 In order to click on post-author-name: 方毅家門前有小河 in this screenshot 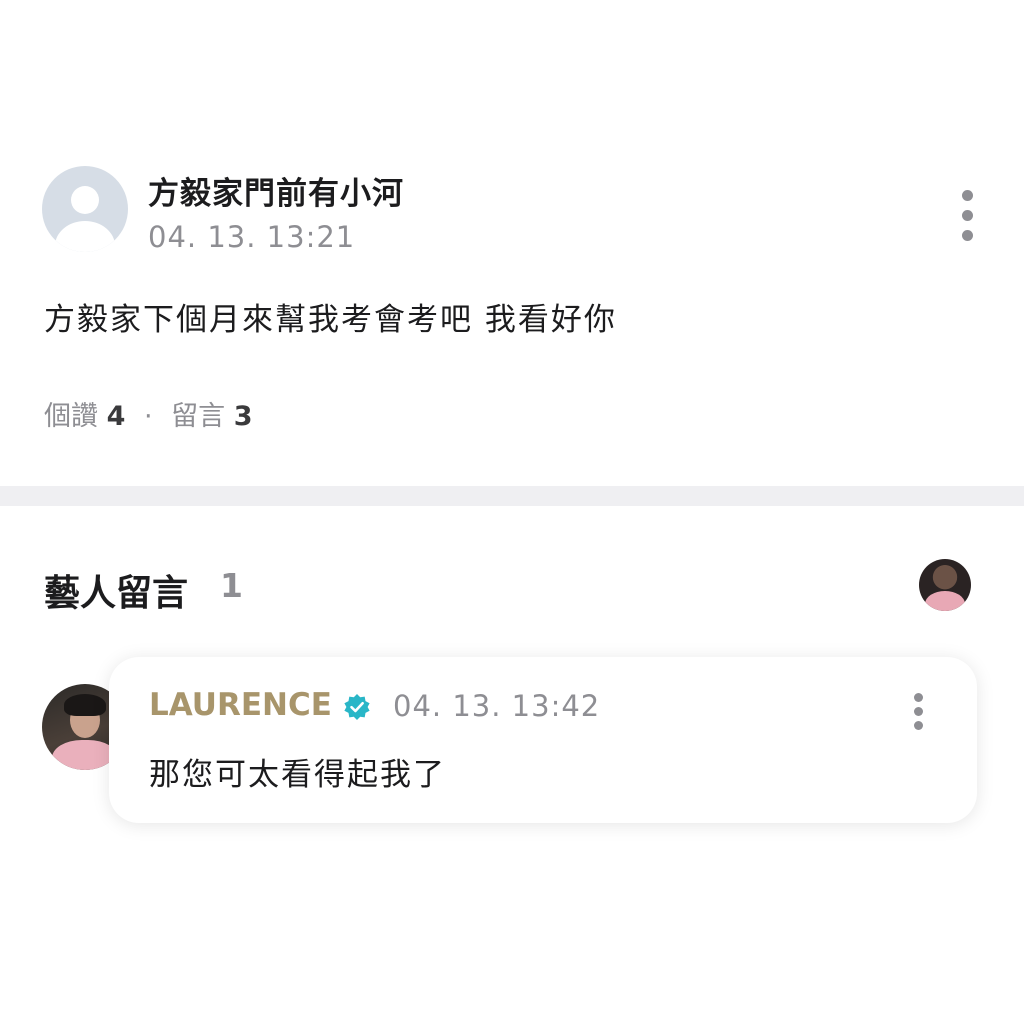, I will do `click(276, 192)`.